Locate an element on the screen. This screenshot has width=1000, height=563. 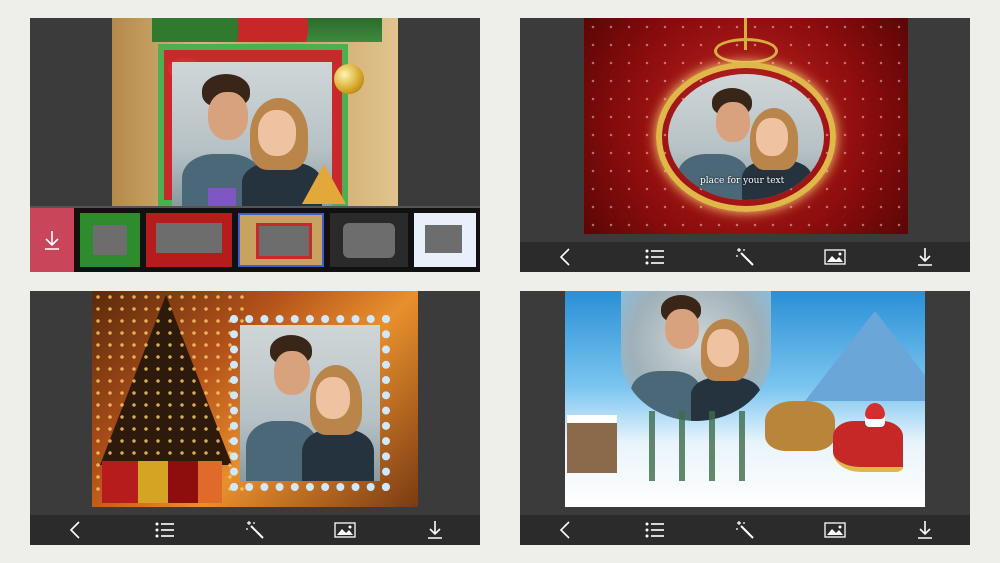
house-icon is located at coordinates (592, 444).